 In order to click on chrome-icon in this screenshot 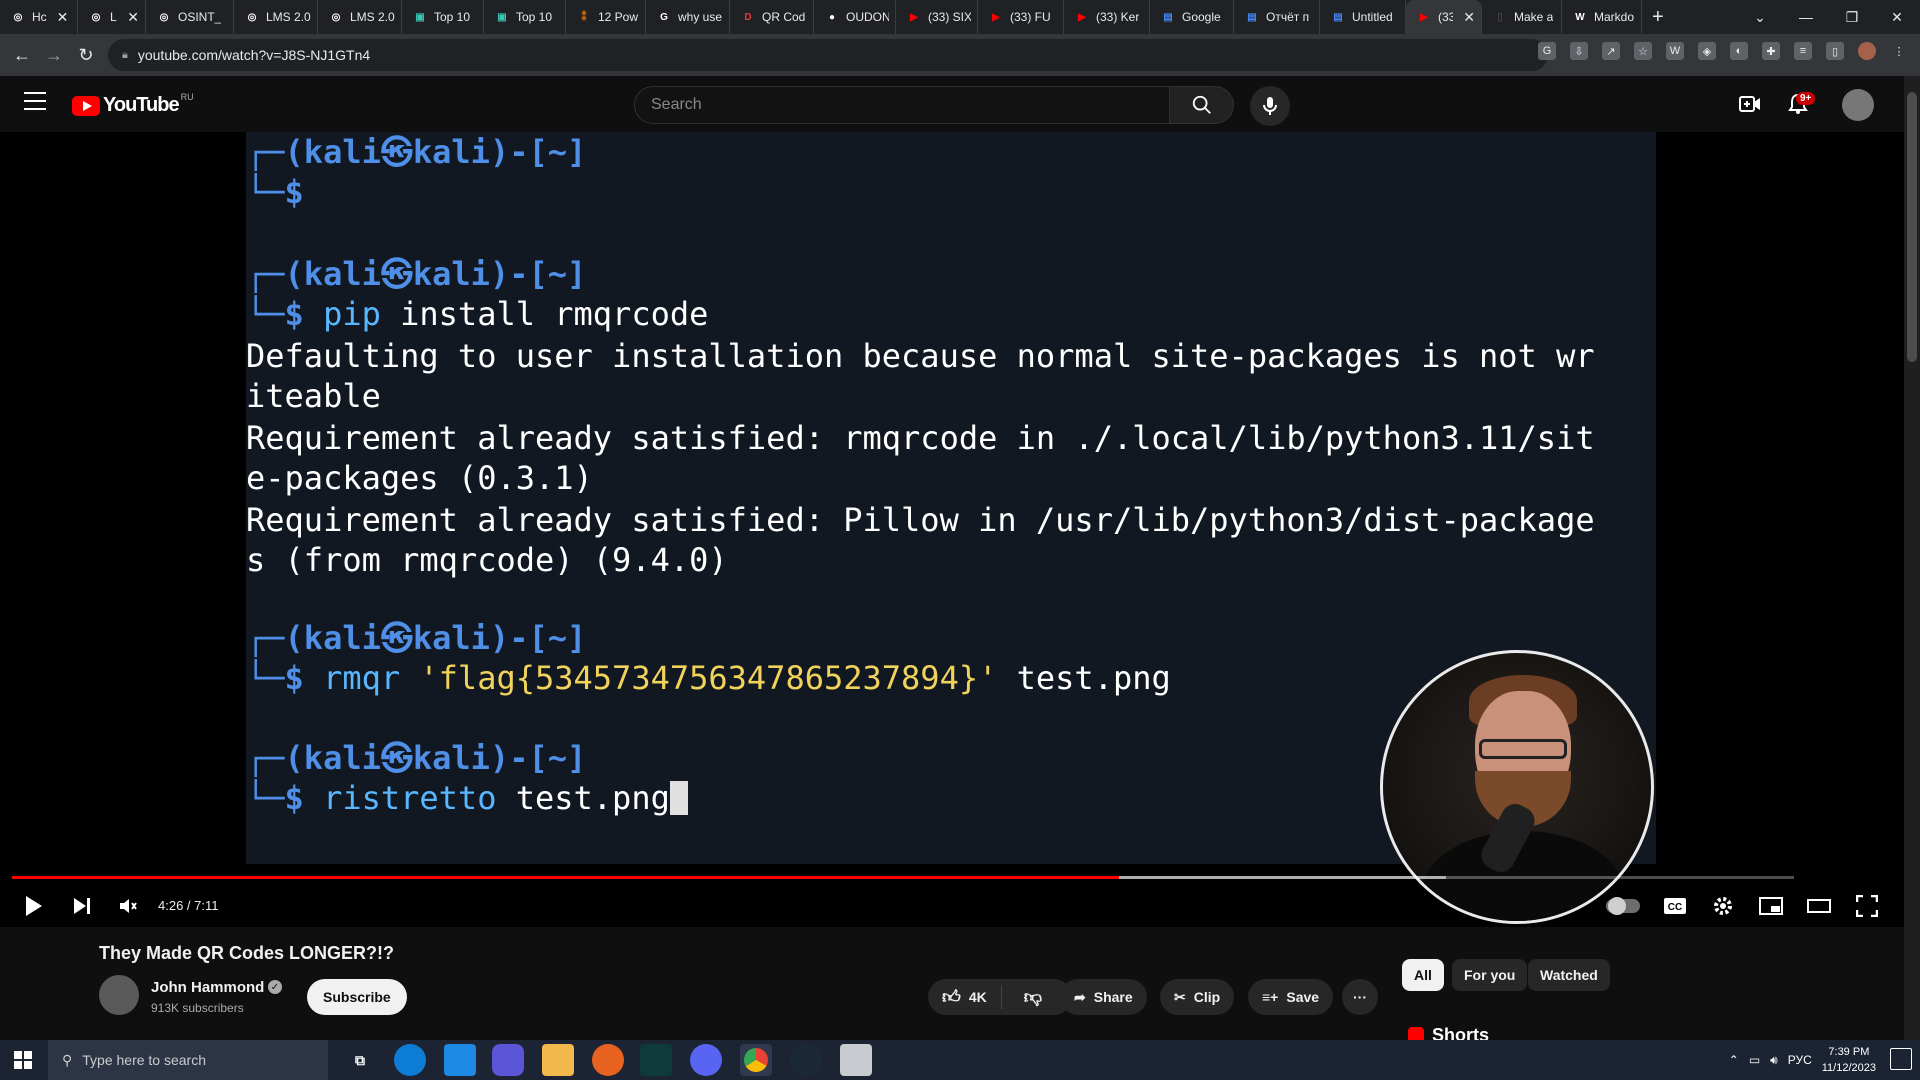, I will do `click(756, 1060)`.